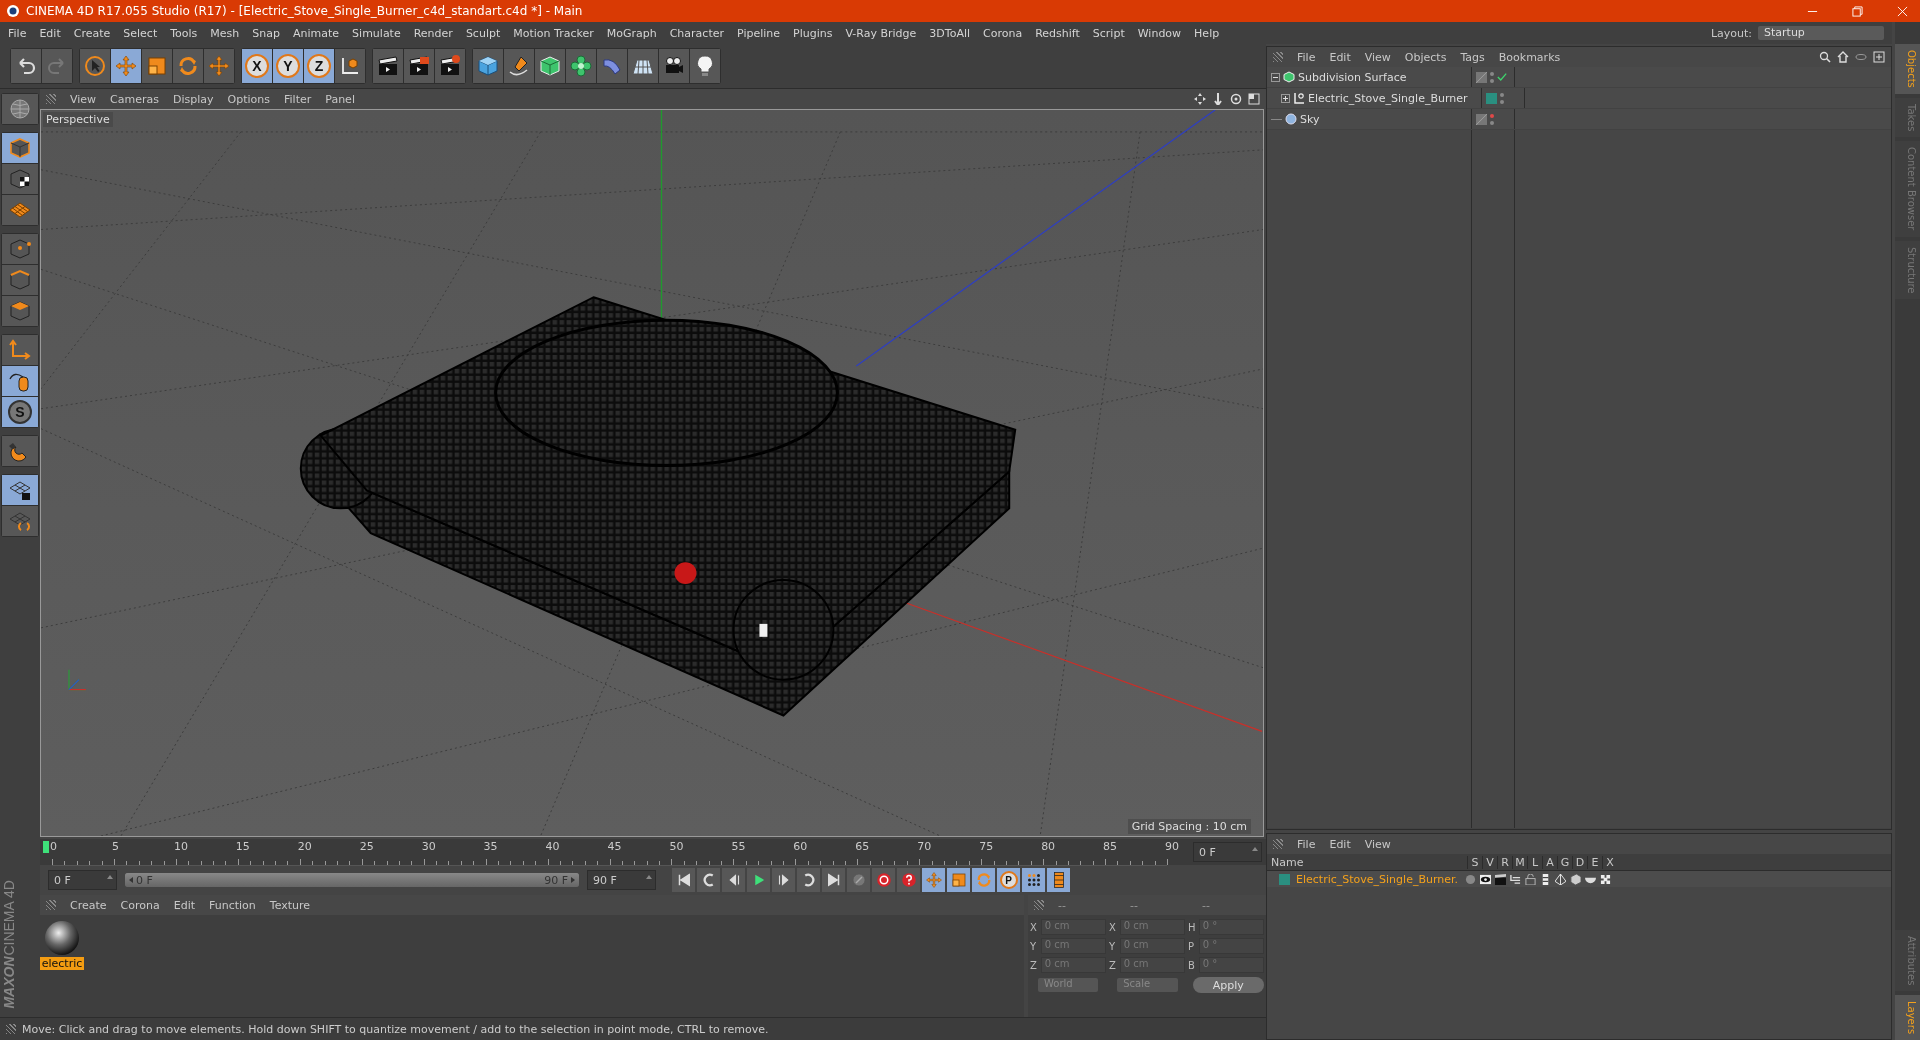 This screenshot has width=1920, height=1040. What do you see at coordinates (1530, 879) in the screenshot?
I see `padlock-icon` at bounding box center [1530, 879].